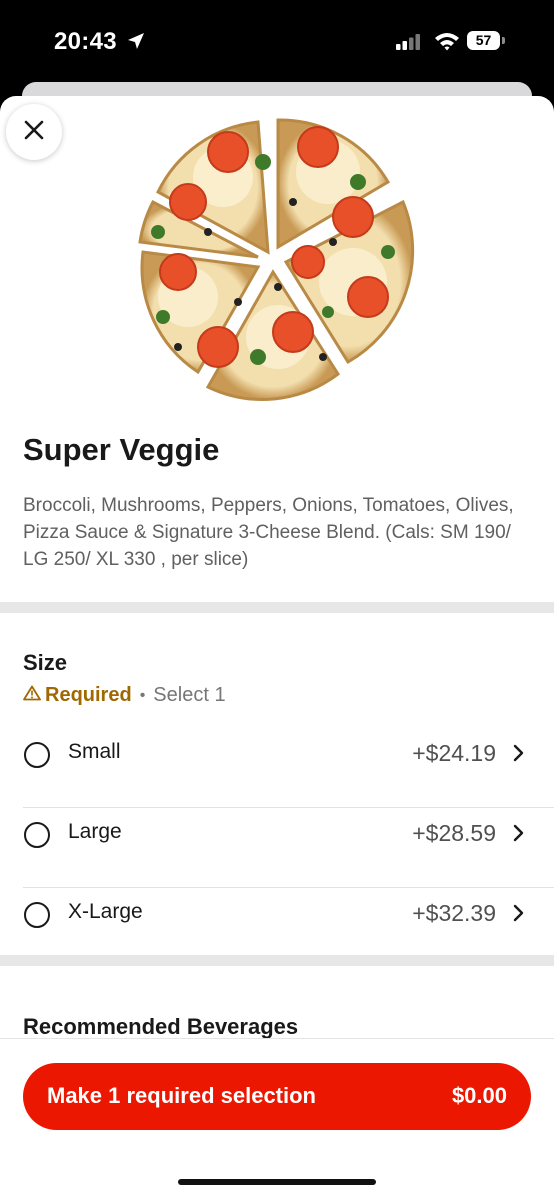 This screenshot has width=554, height=1200. Describe the element at coordinates (410, 44) in the screenshot. I see `signal-icon` at that location.